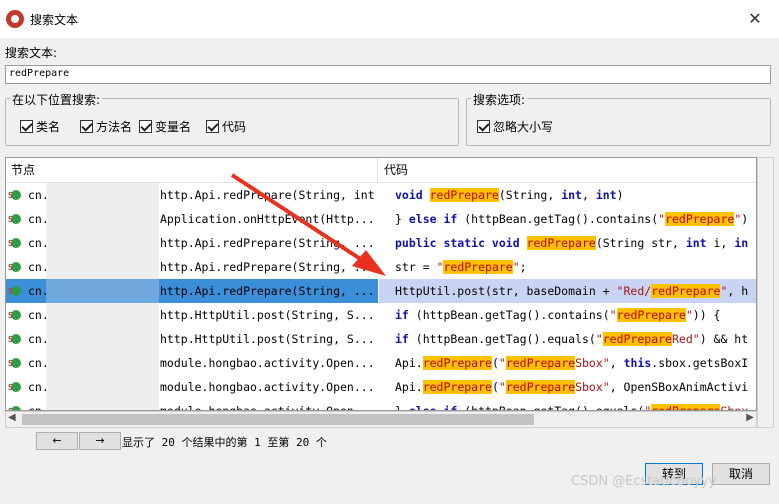 The image size is (779, 504). What do you see at coordinates (724, 339) in the screenshot?
I see `code-token: ) && ht` at bounding box center [724, 339].